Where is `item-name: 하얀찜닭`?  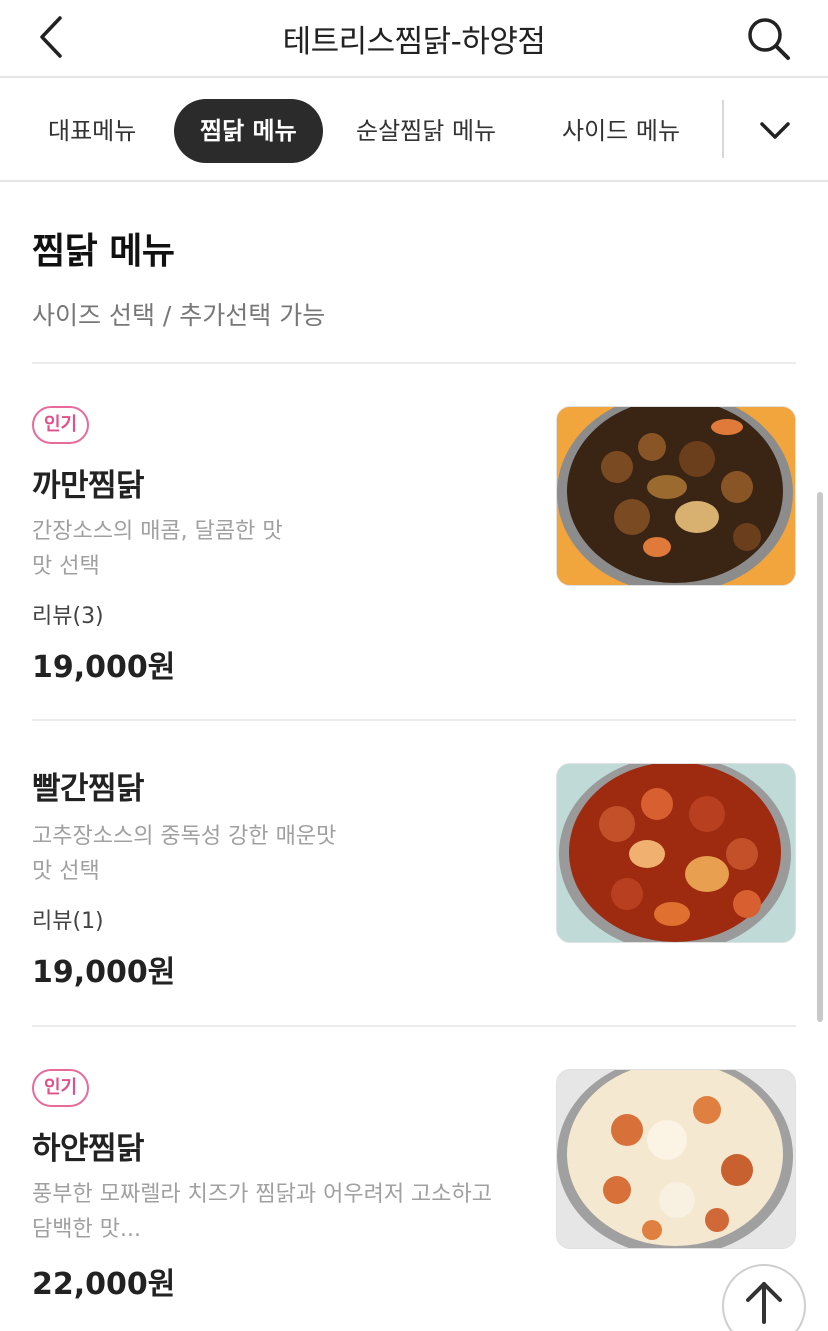 item-name: 하얀찜닭 is located at coordinates (88, 1149).